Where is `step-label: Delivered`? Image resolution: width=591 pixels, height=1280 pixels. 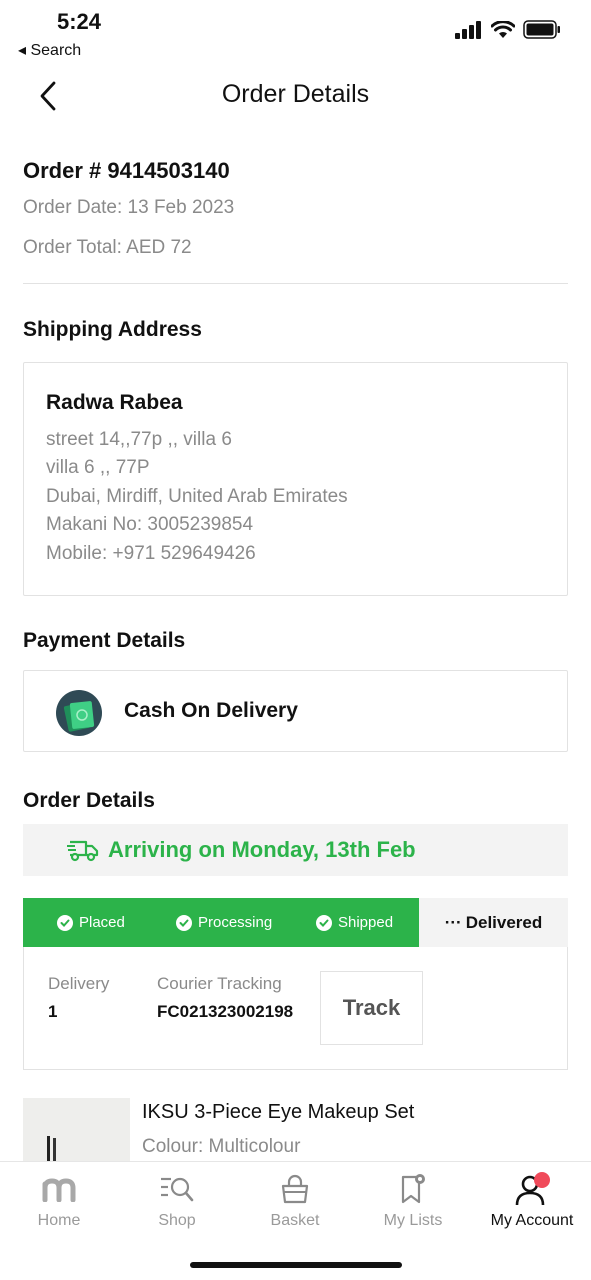
step-label: Delivered is located at coordinates (504, 922).